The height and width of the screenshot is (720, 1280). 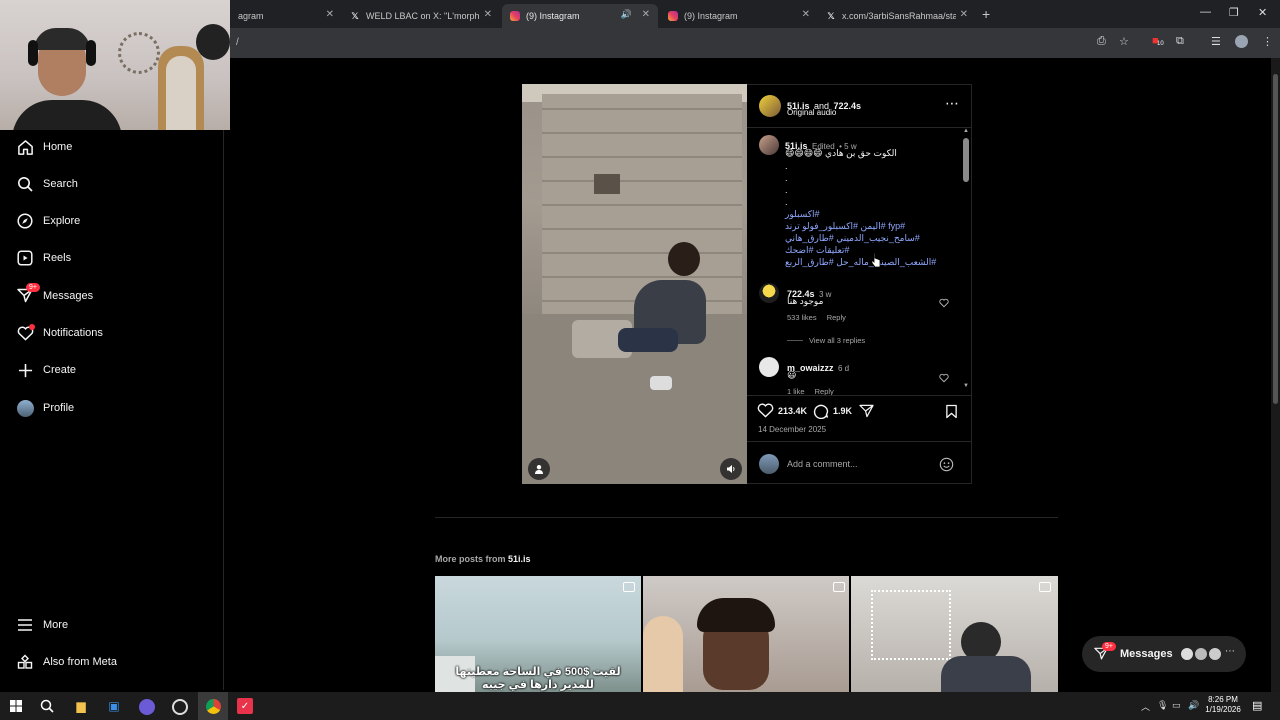 I want to click on network-icon: ▭, so click(x=1176, y=705).